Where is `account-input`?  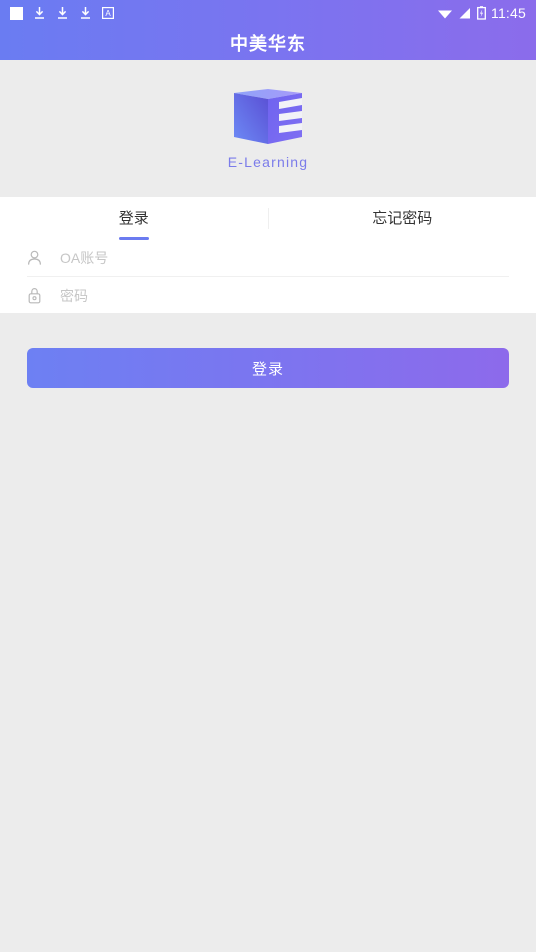 account-input is located at coordinates (280, 258).